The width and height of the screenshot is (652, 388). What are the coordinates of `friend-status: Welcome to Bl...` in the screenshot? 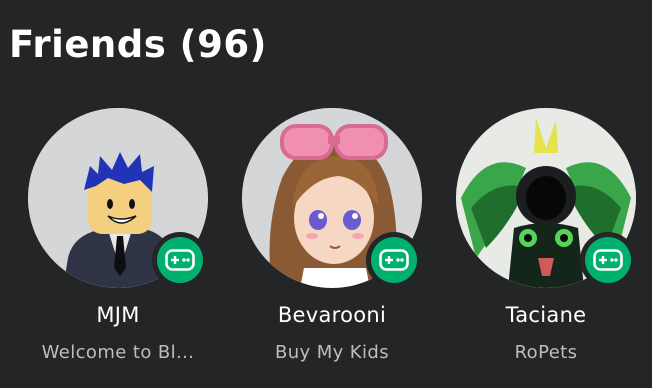 It's located at (118, 352).